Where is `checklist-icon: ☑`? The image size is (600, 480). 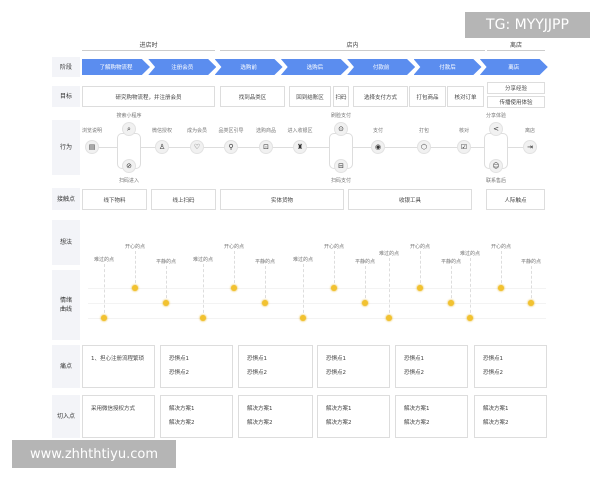 checklist-icon: ☑ is located at coordinates (464, 147).